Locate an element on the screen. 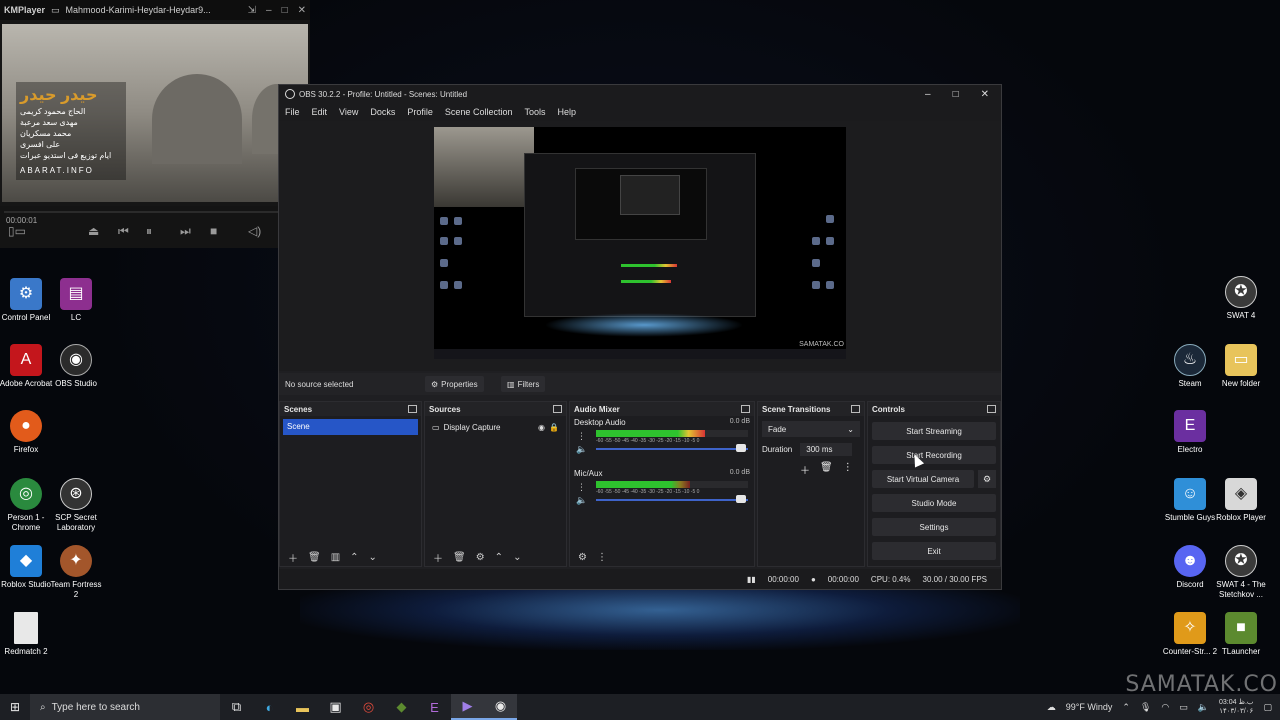 This screenshot has height=720, width=1280. visual-studio-icon: ▶ is located at coordinates (467, 707).